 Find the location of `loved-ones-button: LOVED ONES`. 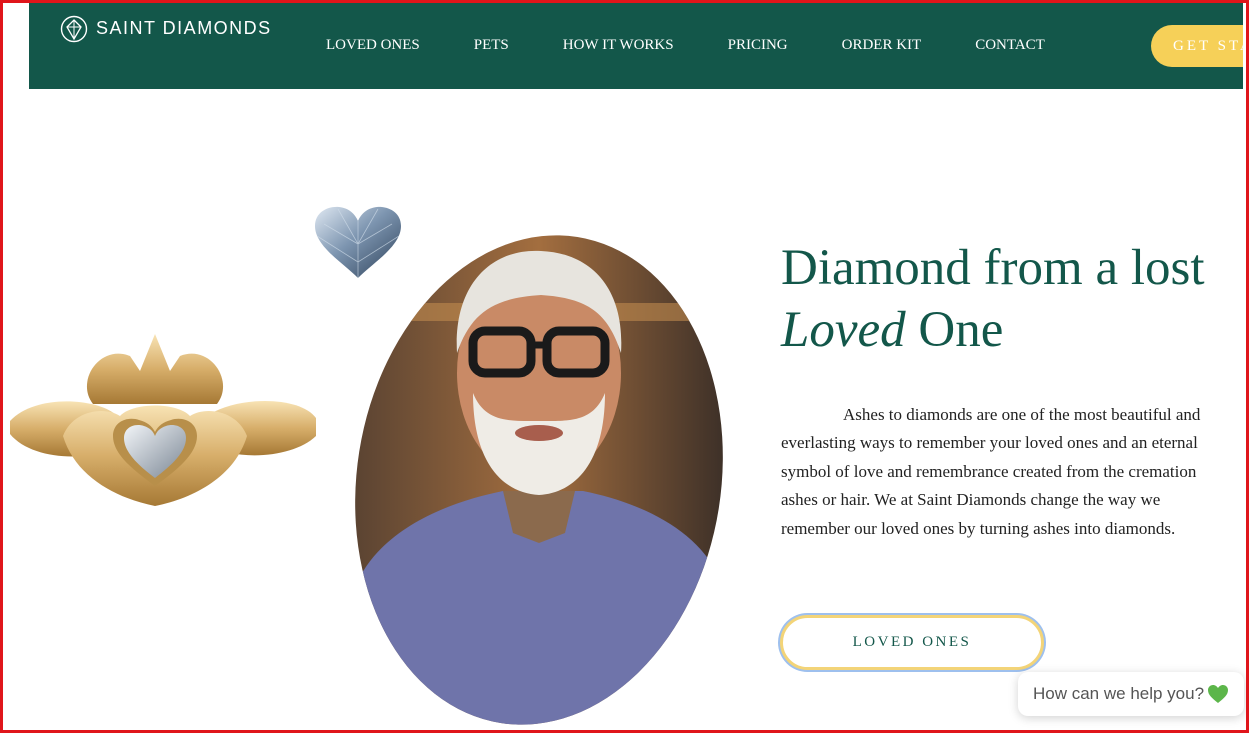

loved-ones-button: LOVED ONES is located at coordinates (912, 642).